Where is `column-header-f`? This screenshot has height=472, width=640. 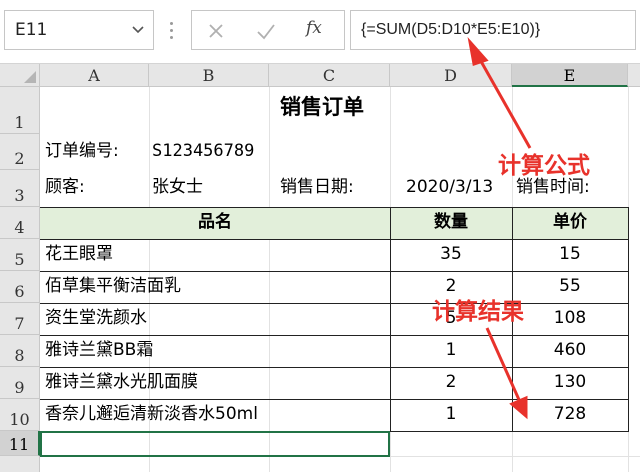 column-header-f is located at coordinates (634, 75).